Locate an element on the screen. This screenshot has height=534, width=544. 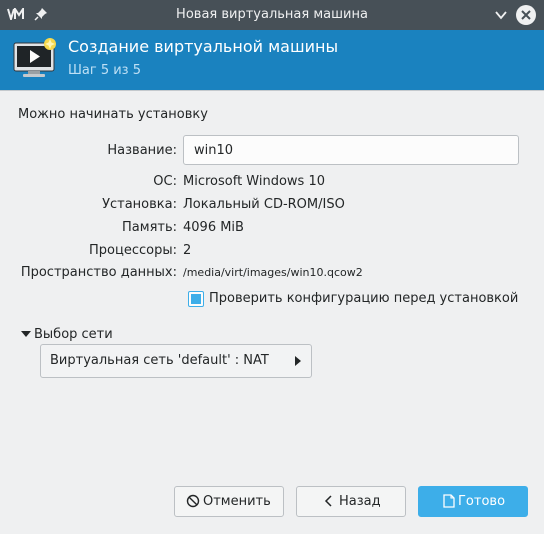
window-titlebar: Новая виртуальная машина is located at coordinates (272, 15).